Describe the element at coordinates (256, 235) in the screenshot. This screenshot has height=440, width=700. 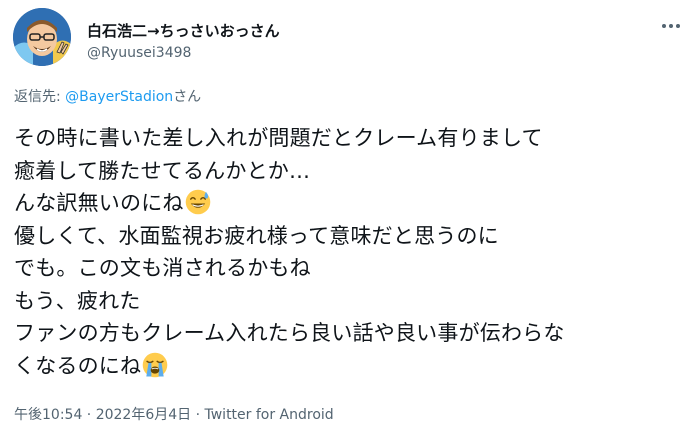
I see `tweet-line: 優しくて、水面監視お疲れ様って意味だと思うのに` at that location.